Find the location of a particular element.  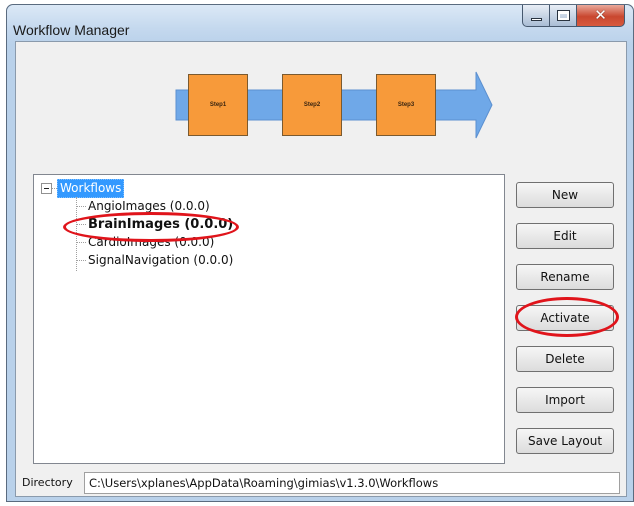

tree-item-label: SignalNavigation (0.0.0) is located at coordinates (161, 260).